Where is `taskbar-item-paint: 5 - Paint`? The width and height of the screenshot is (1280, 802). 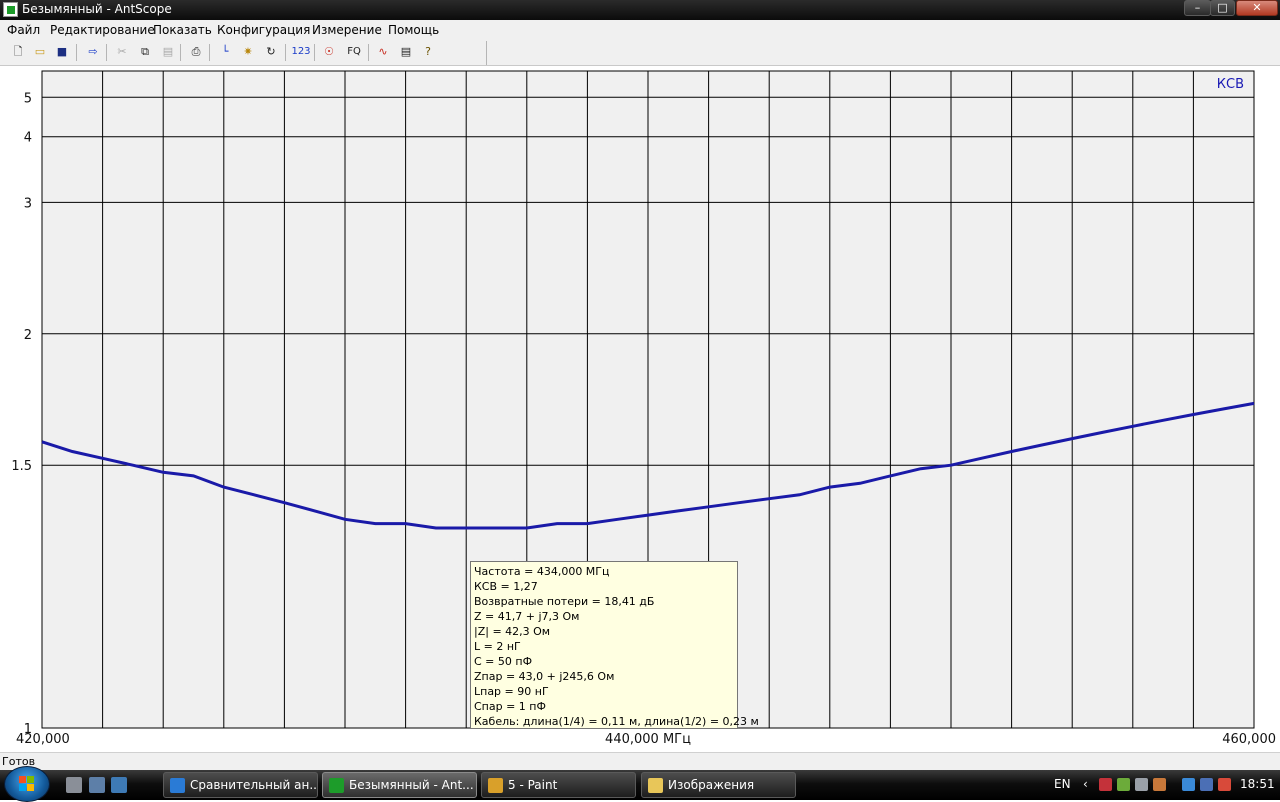 taskbar-item-paint: 5 - Paint is located at coordinates (558, 785).